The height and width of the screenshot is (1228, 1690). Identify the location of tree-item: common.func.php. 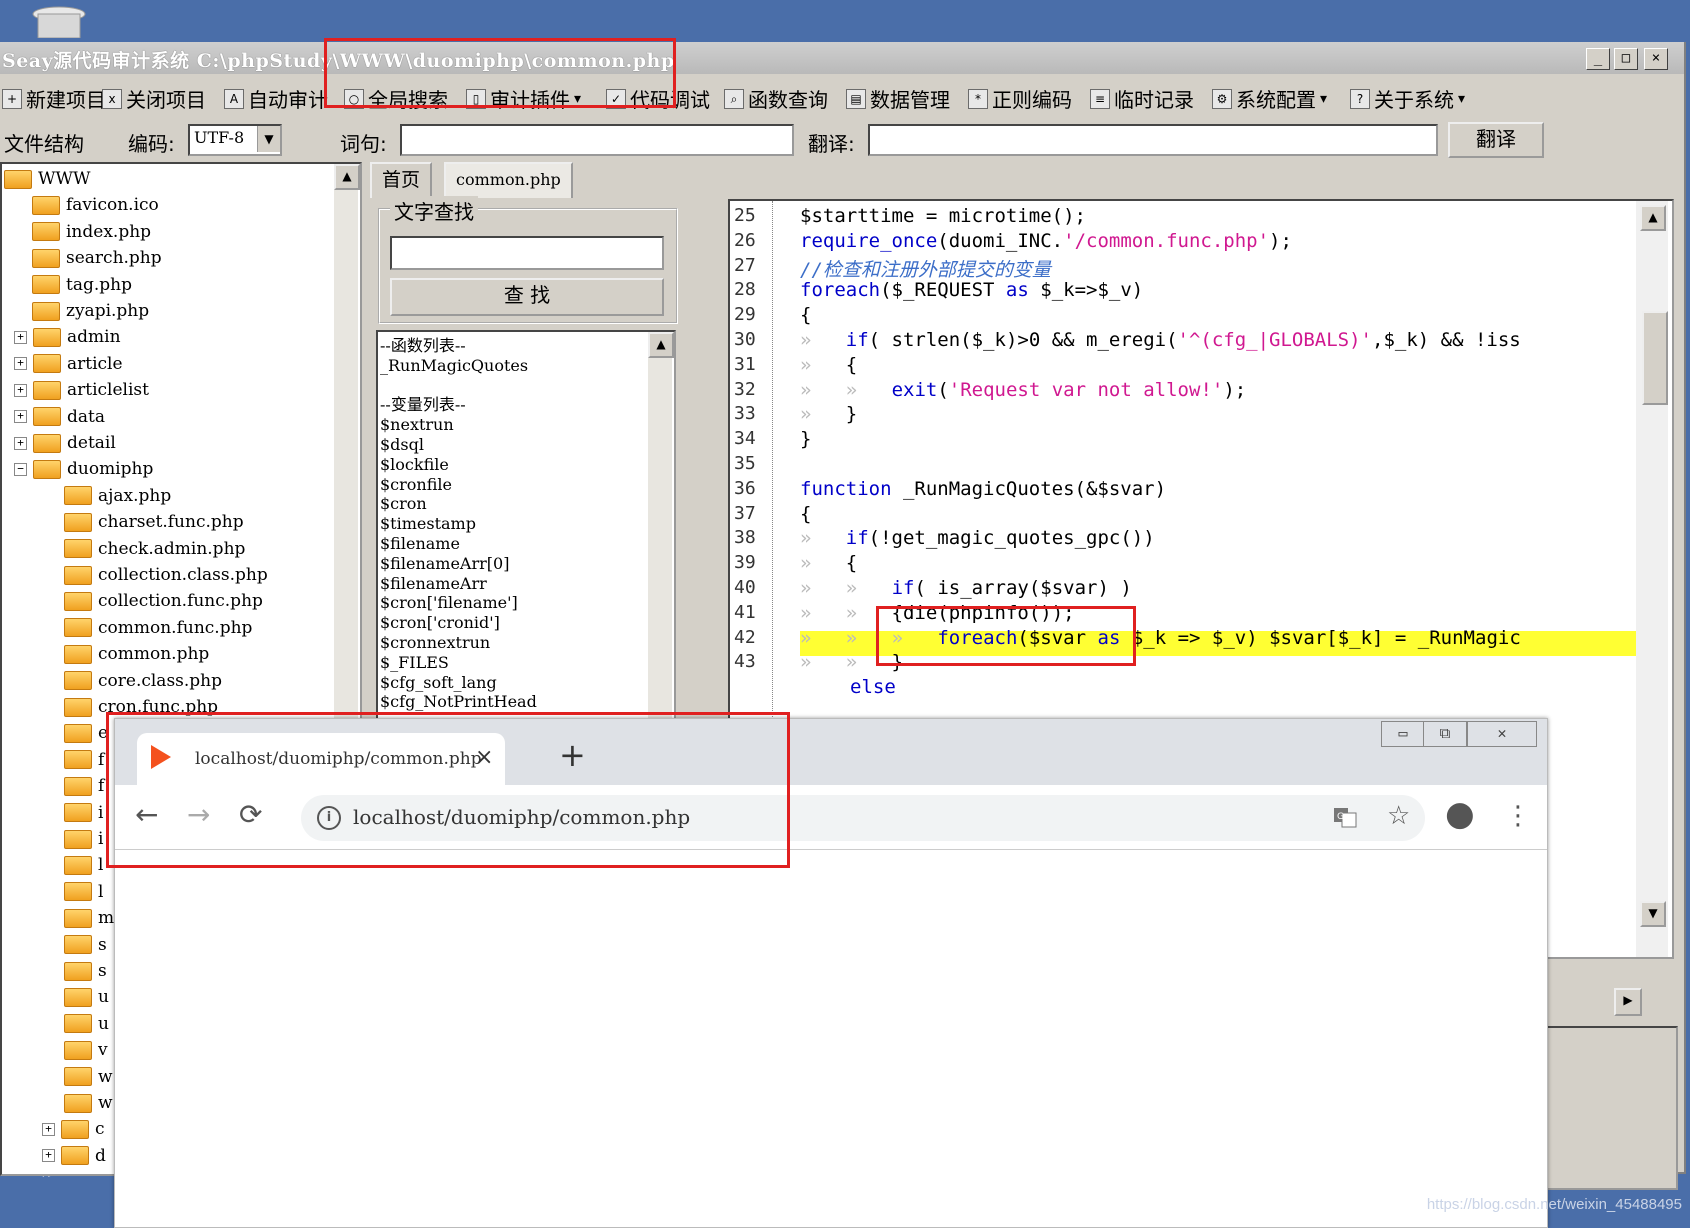
(158, 628).